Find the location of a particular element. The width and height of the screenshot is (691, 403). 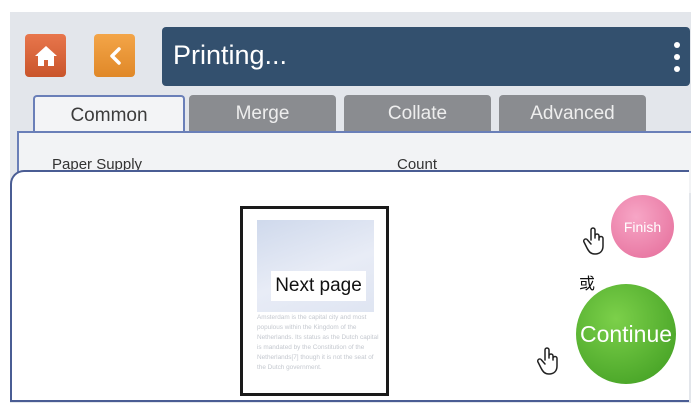

home-button is located at coordinates (45, 55).